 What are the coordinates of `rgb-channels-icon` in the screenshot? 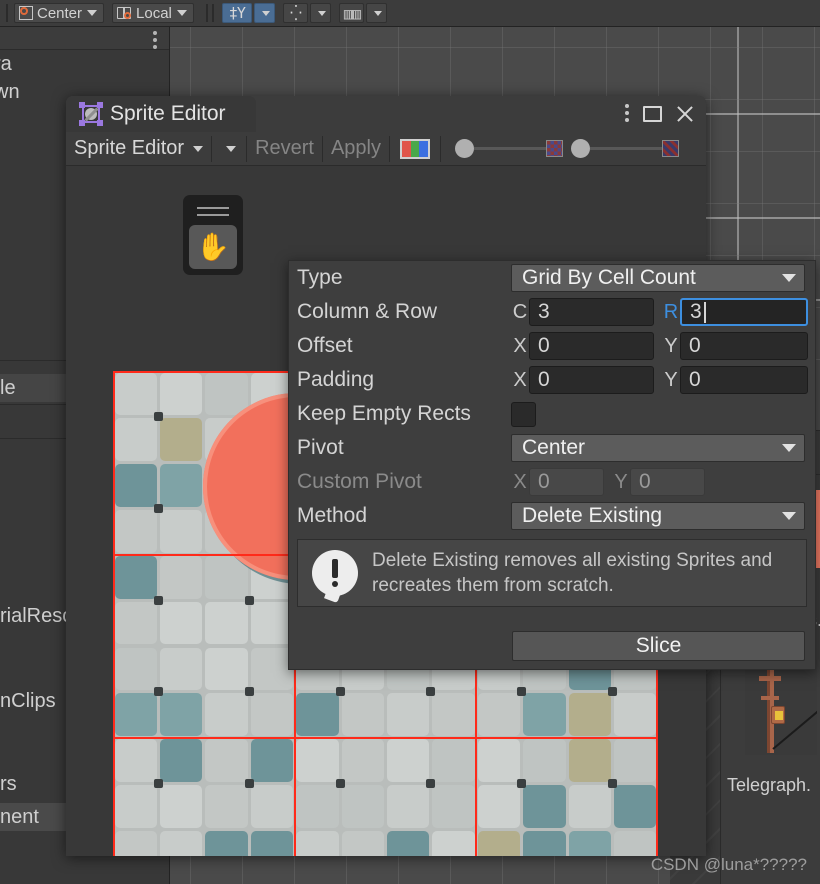 It's located at (415, 148).